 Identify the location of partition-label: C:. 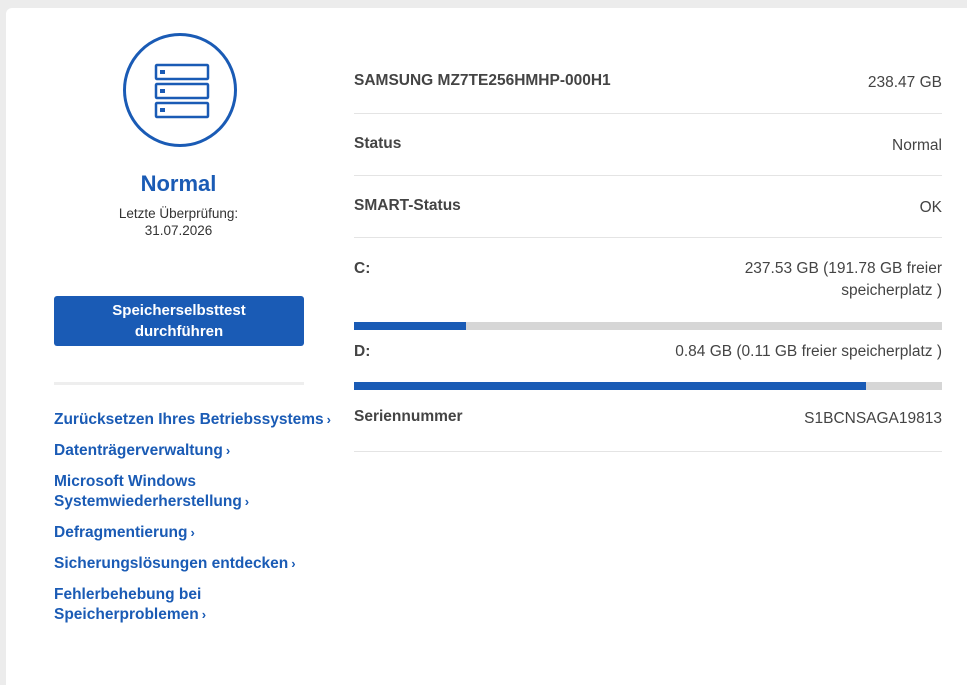
(362, 268).